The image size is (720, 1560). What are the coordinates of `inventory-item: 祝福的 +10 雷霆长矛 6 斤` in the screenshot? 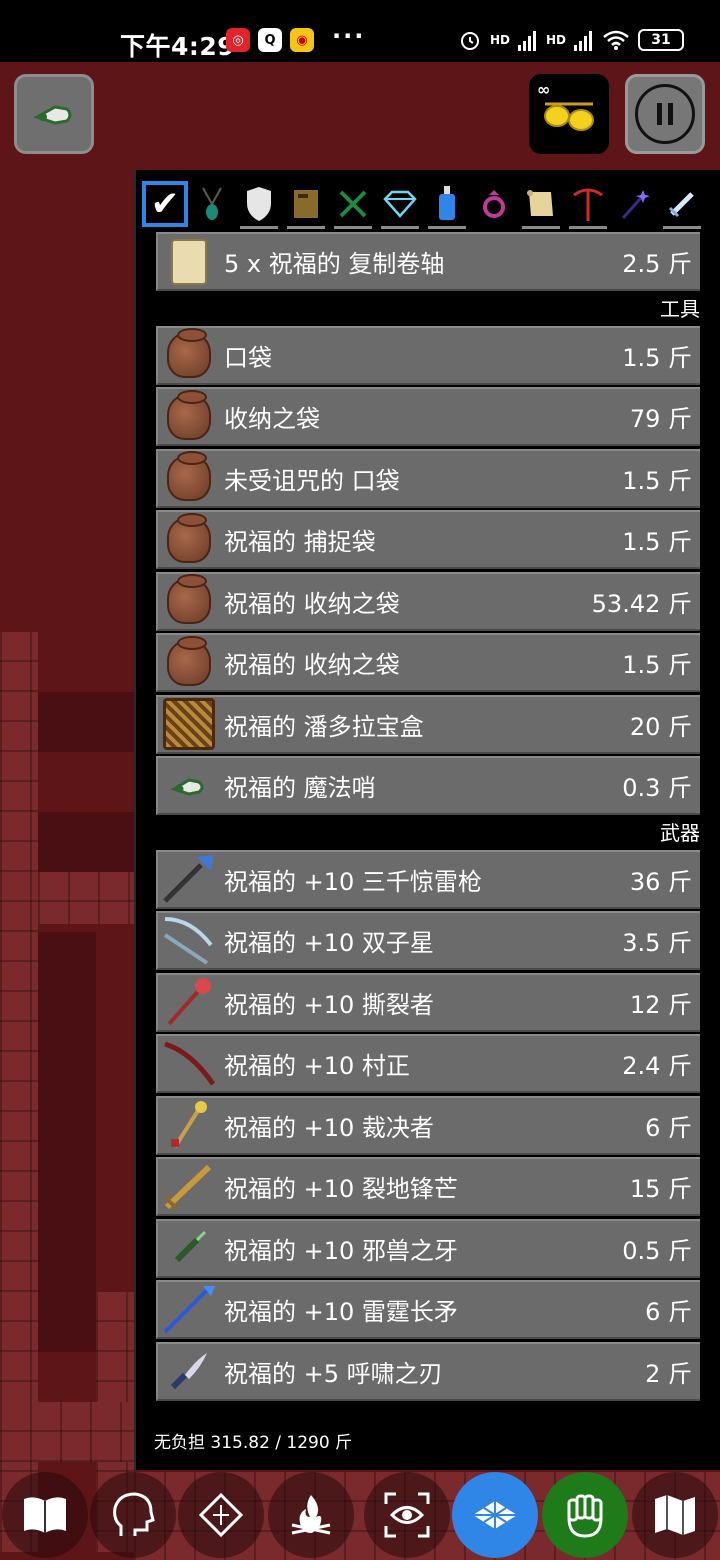 It's located at (428, 1309).